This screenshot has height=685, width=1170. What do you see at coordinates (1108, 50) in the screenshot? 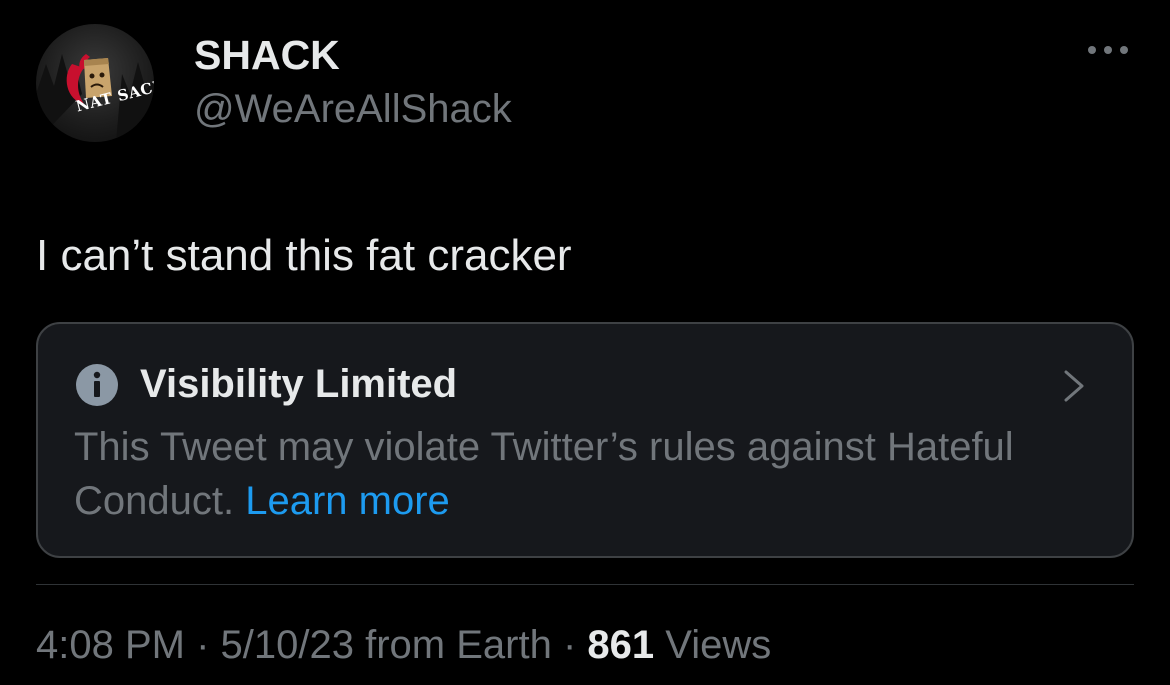
I see `more-horizontal-icon` at bounding box center [1108, 50].